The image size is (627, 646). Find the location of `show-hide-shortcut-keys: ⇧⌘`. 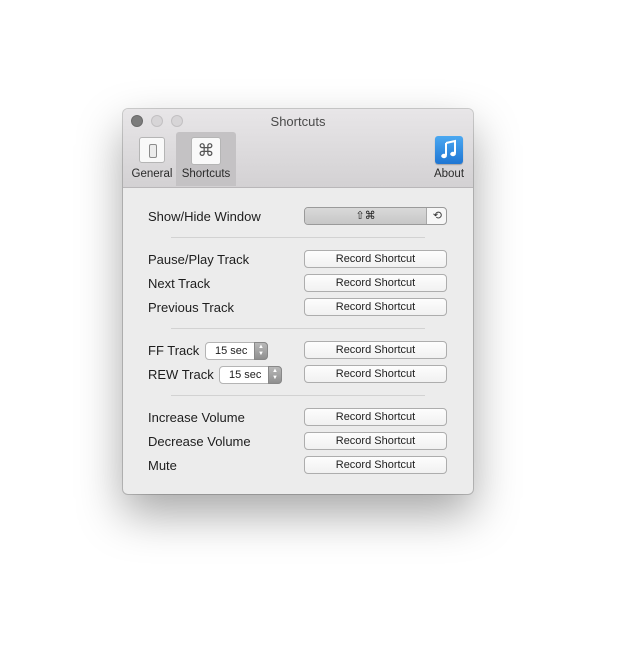

show-hide-shortcut-keys: ⇧⌘ is located at coordinates (366, 216).